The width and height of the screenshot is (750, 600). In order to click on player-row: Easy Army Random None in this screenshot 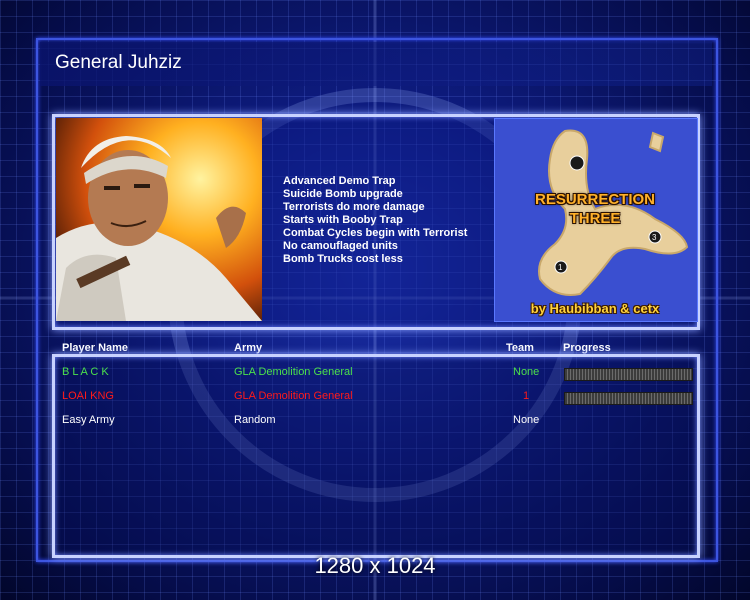, I will do `click(375, 424)`.